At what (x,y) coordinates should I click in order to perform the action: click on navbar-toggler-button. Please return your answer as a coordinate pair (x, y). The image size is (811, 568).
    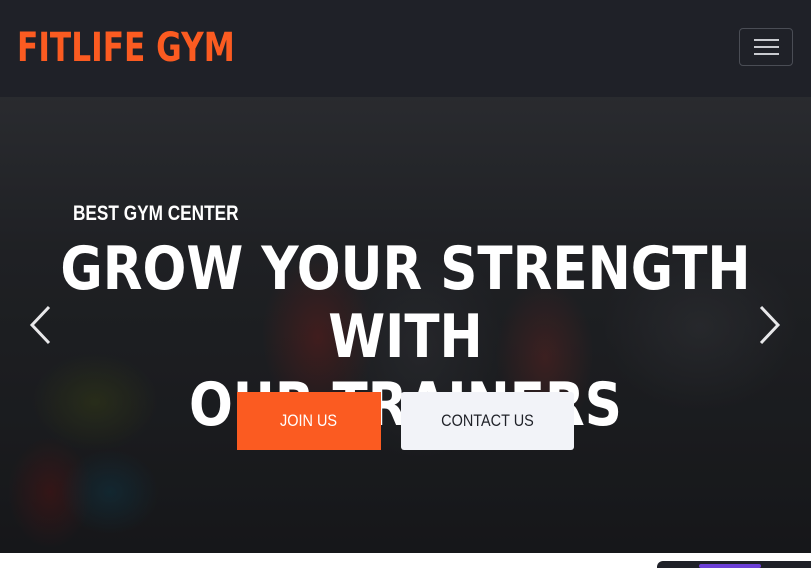
    Looking at the image, I should click on (766, 47).